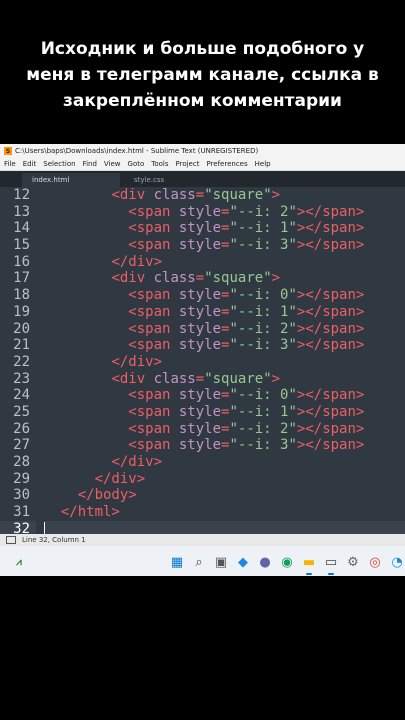 The image size is (405, 720). Describe the element at coordinates (21, 211) in the screenshot. I see `line-number: 13` at that location.